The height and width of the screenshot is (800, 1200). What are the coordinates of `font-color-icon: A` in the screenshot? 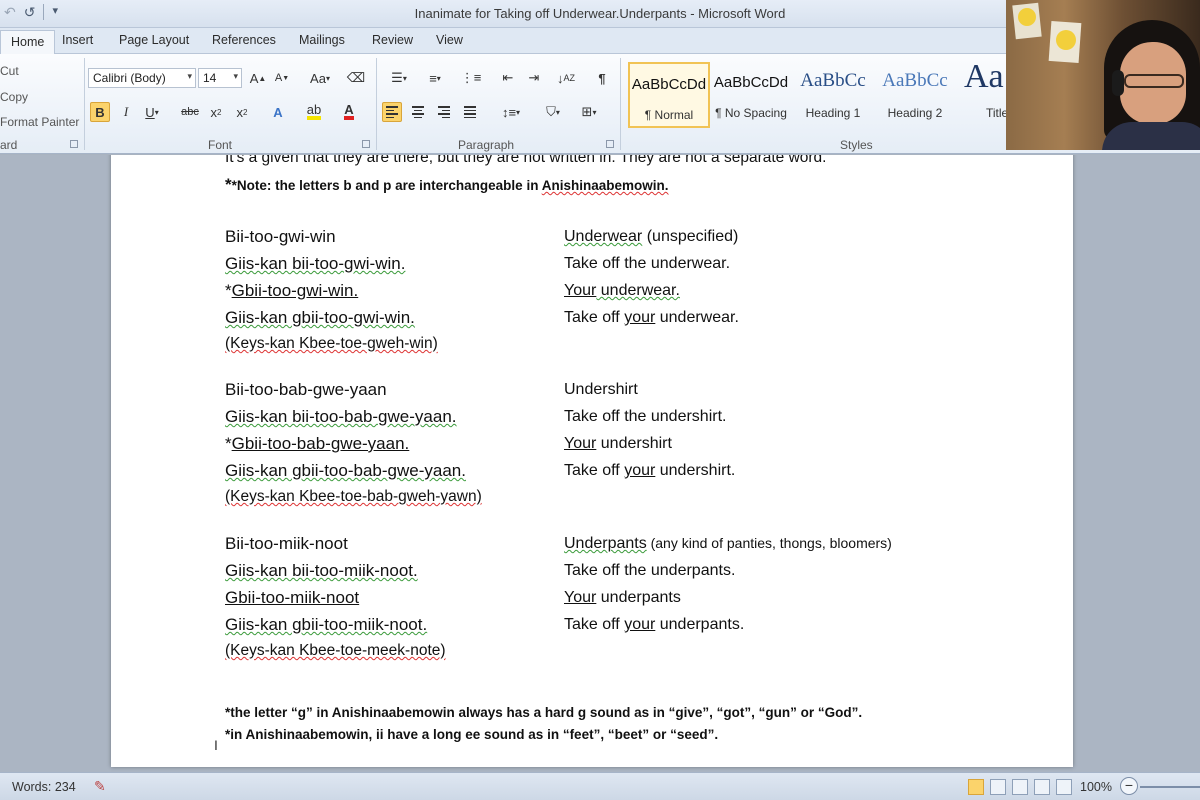 It's located at (349, 112).